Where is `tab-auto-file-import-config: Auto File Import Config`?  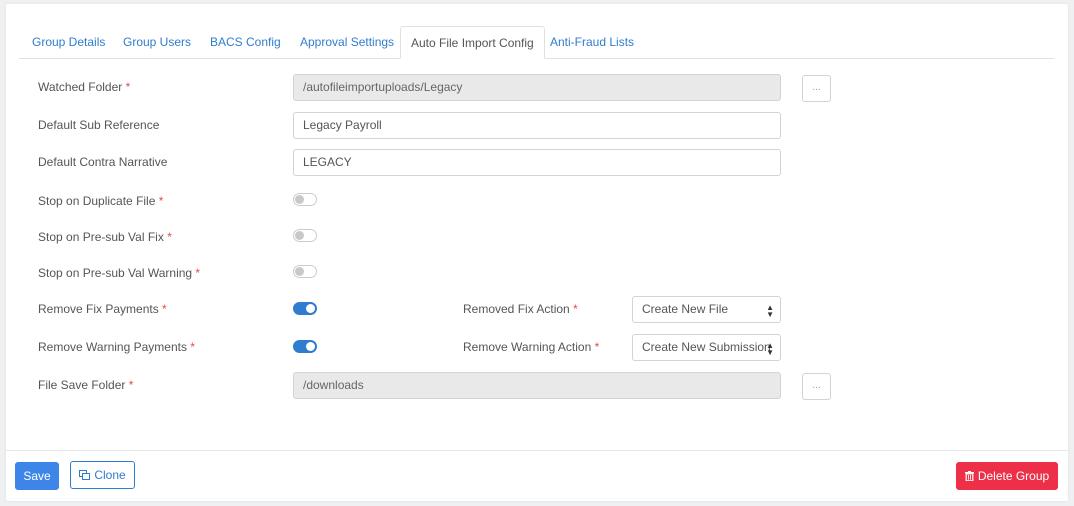
tab-auto-file-import-config: Auto File Import Config is located at coordinates (472, 42).